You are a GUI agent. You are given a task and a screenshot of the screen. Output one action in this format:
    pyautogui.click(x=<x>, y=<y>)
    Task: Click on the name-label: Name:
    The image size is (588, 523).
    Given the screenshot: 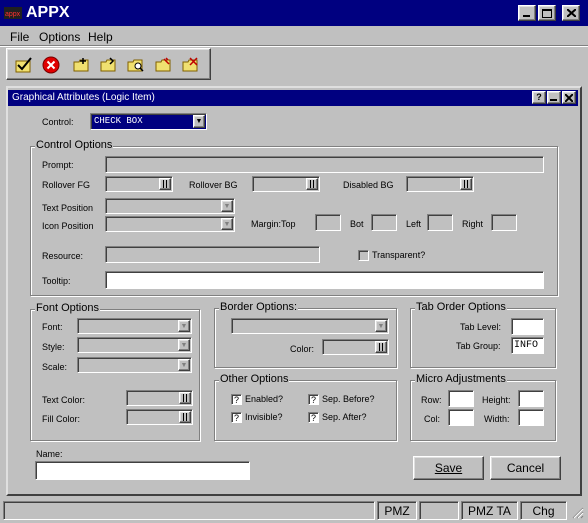 What is the action you would take?
    pyautogui.click(x=49, y=454)
    